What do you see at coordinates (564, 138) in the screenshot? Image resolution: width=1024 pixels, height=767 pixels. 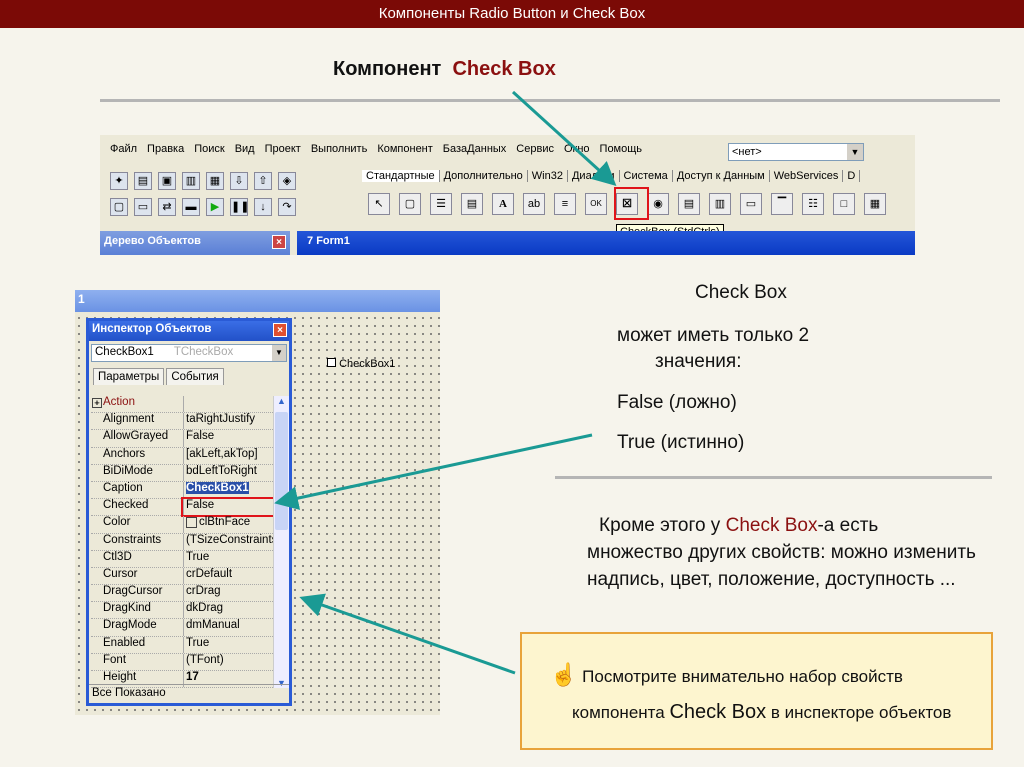 I see `arrow-to-palette` at bounding box center [564, 138].